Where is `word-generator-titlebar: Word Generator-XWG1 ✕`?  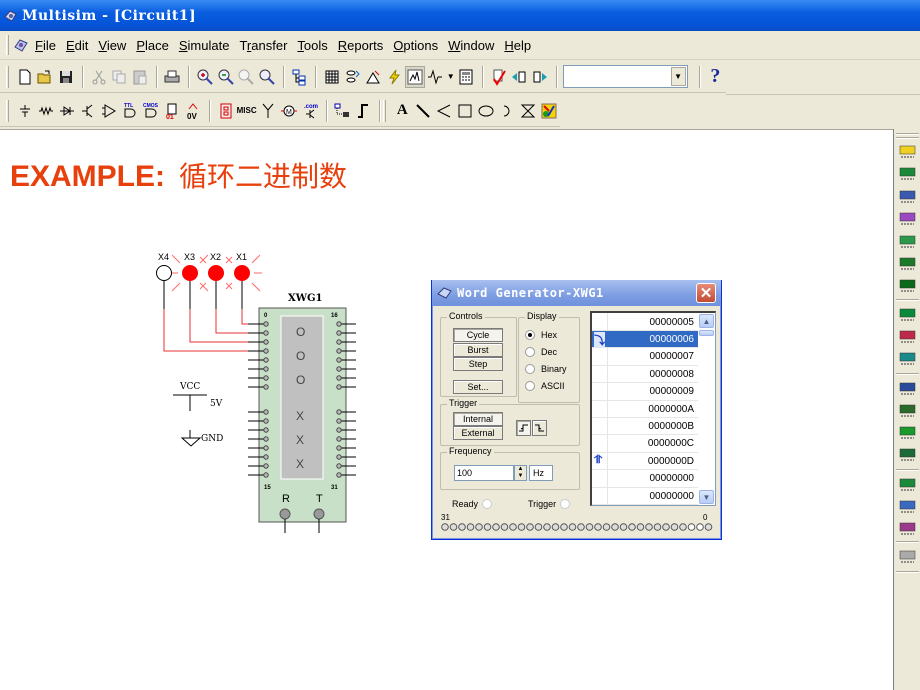 word-generator-titlebar: Word Generator-XWG1 ✕ is located at coordinates (576, 293).